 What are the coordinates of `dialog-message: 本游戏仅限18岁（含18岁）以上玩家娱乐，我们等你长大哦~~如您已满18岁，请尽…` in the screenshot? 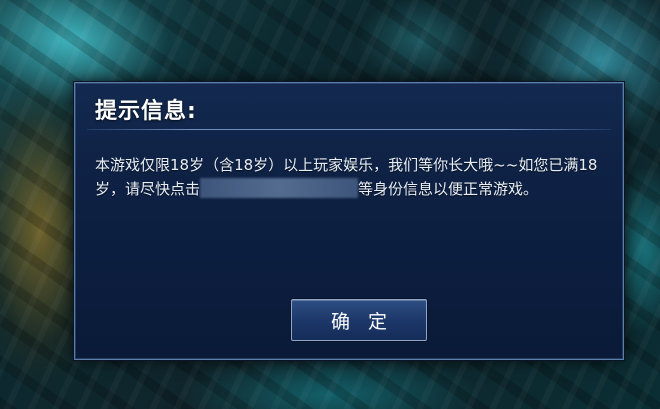 It's located at (352, 177).